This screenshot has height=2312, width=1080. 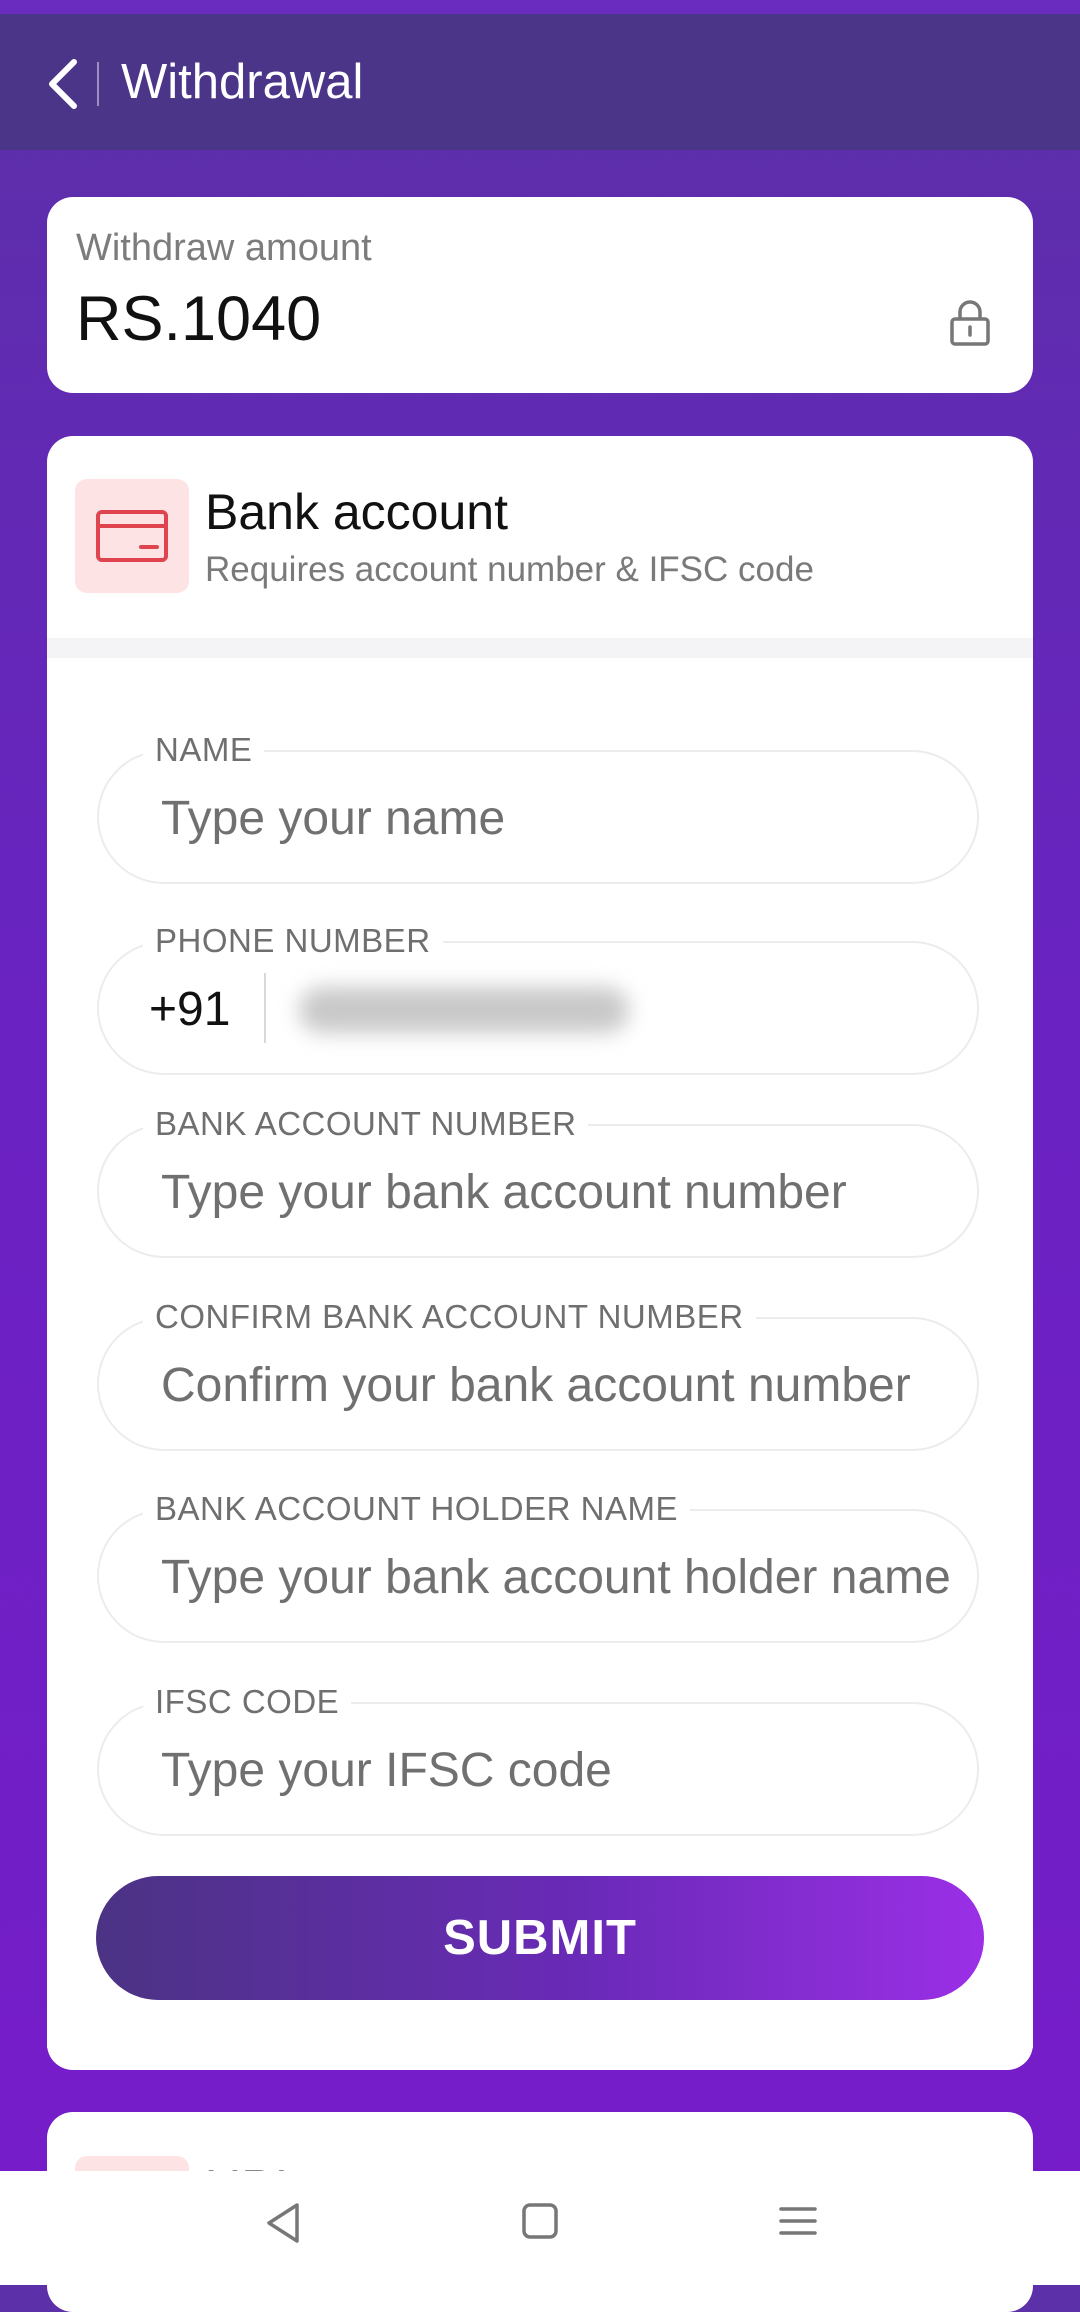 I want to click on phone-label: PHONE NUMBER, so click(x=293, y=941).